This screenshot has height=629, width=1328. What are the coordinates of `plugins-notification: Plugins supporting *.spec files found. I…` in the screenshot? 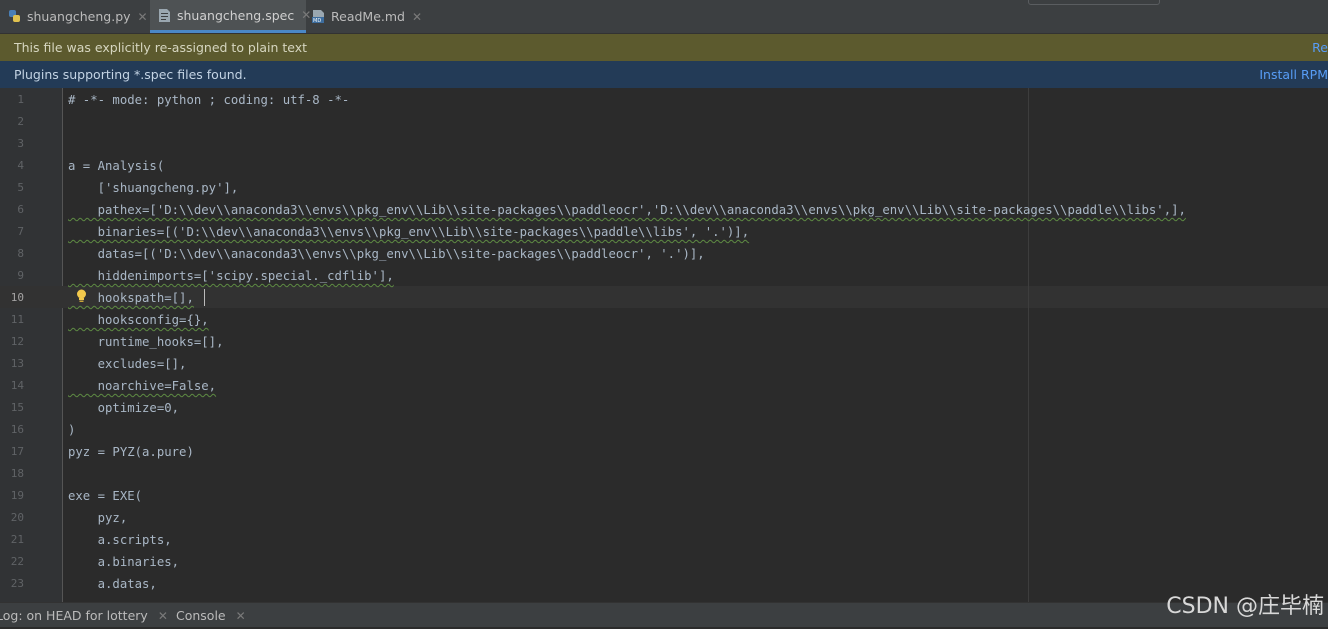 It's located at (664, 74).